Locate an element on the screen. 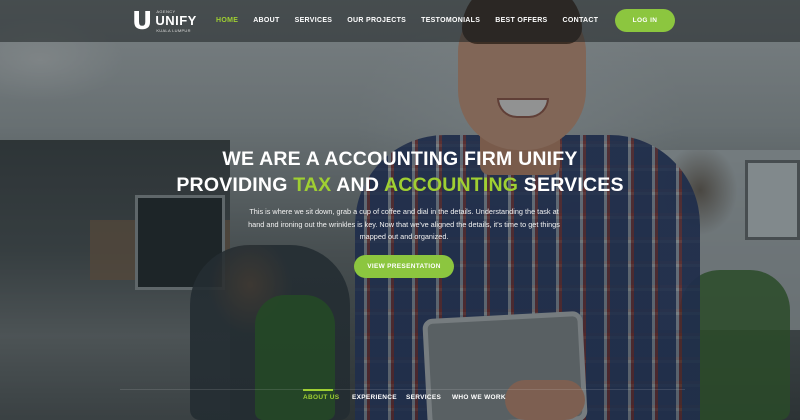 The width and height of the screenshot is (800, 420). nav-item-contact: CONTACT is located at coordinates (581, 20).